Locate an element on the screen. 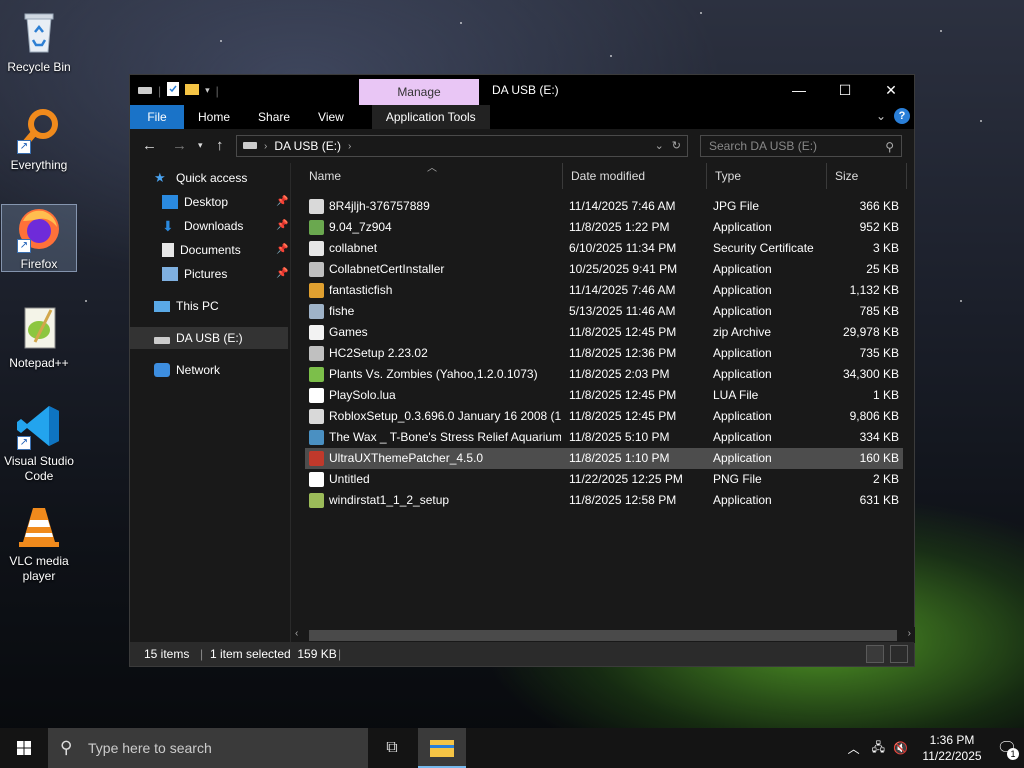 Image resolution: width=1024 pixels, height=768 pixels. image-icon is located at coordinates (316, 479).